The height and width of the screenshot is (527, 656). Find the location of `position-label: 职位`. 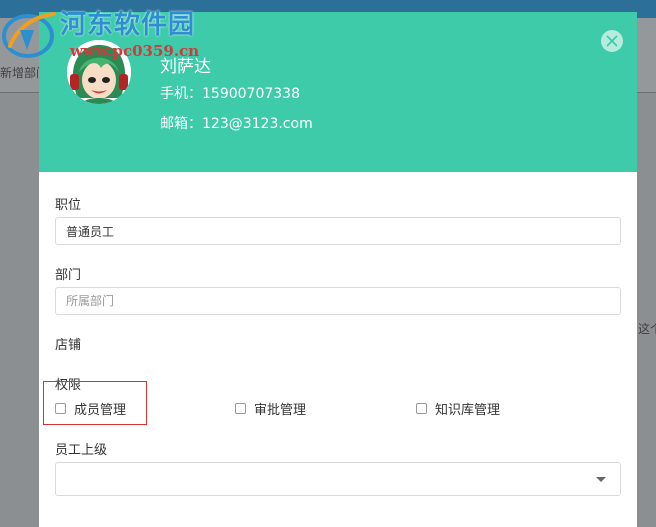

position-label: 职位 is located at coordinates (68, 205).